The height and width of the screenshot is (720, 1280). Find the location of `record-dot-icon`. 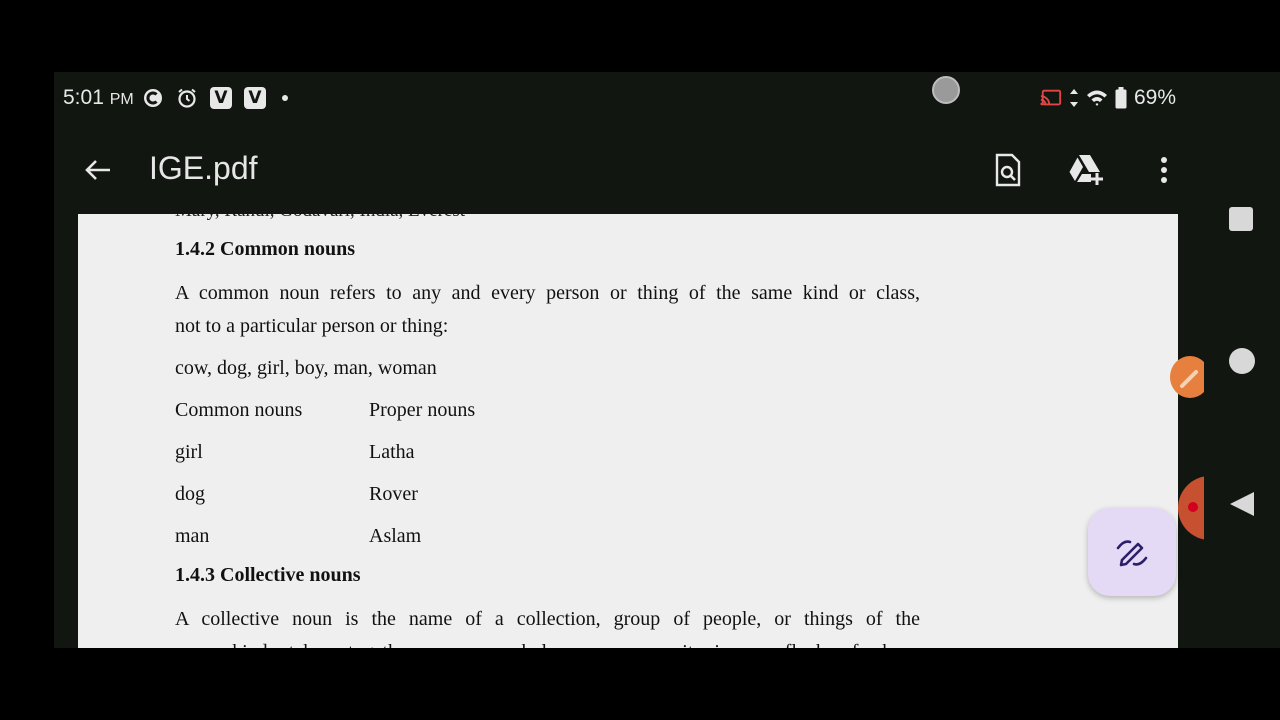

record-dot-icon is located at coordinates (1193, 507).